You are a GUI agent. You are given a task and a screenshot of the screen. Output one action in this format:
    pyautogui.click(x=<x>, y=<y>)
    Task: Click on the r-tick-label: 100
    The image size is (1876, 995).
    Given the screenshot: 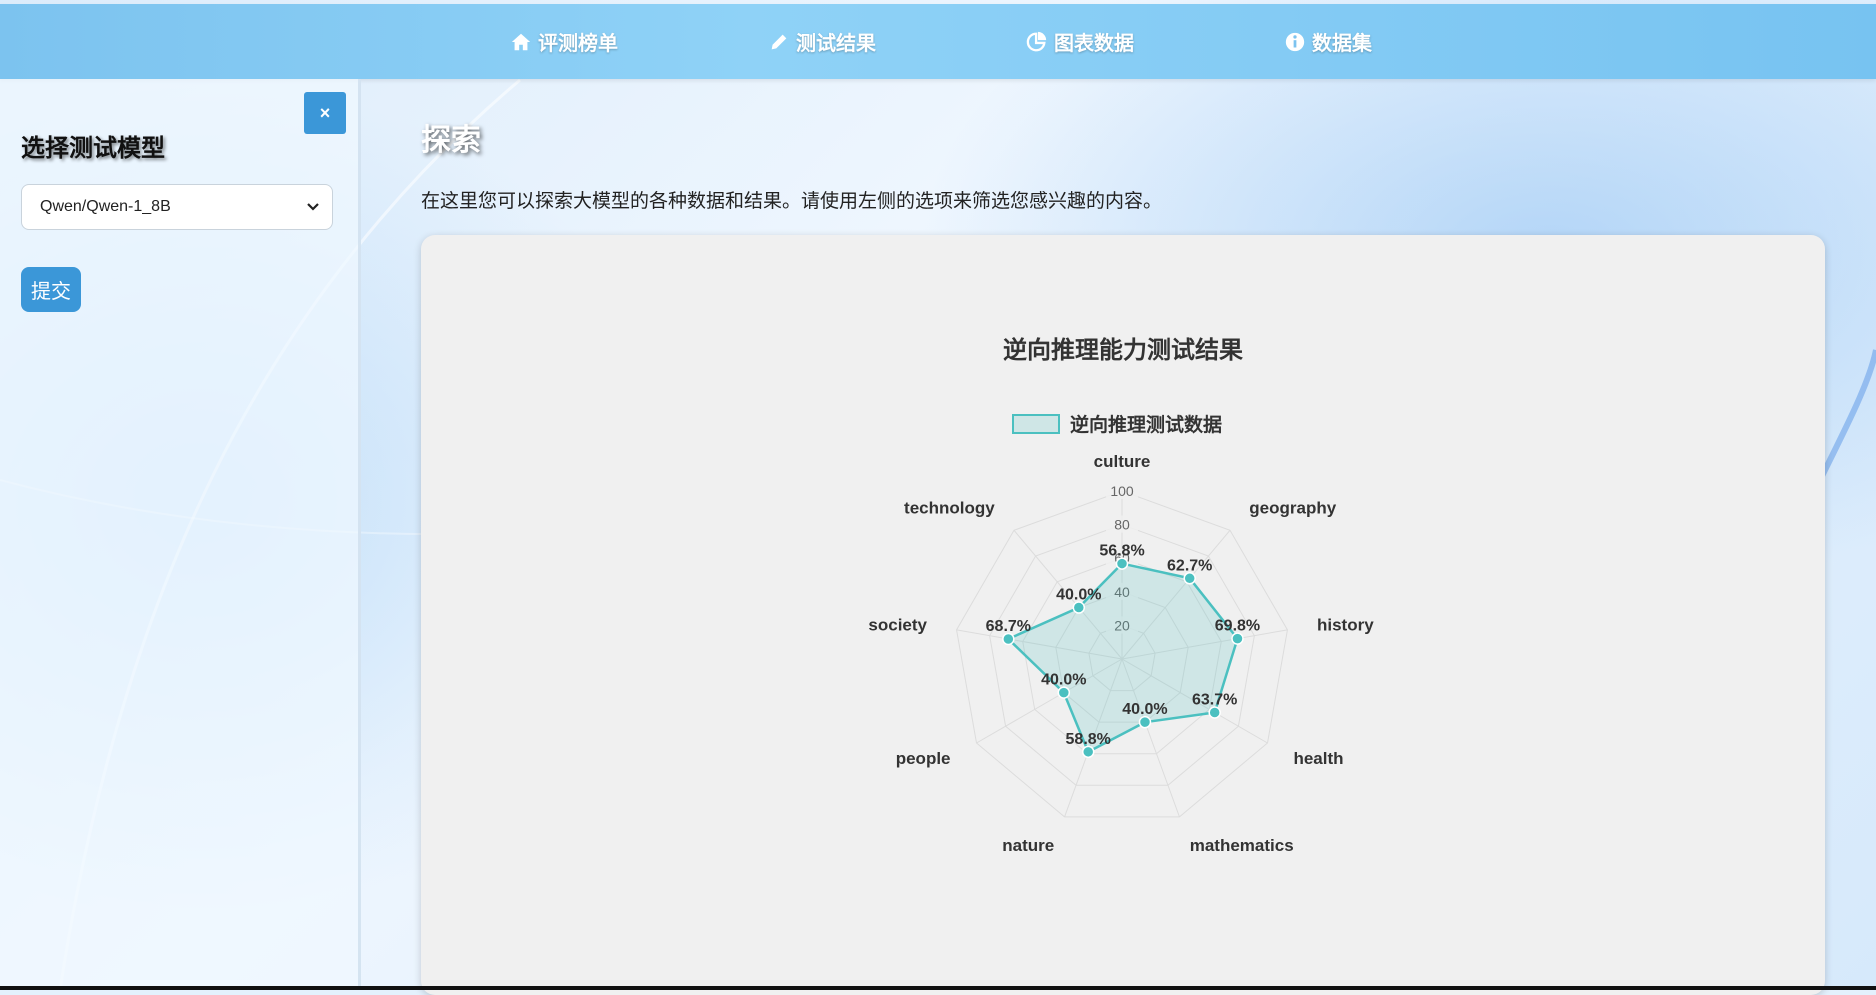 What is the action you would take?
    pyautogui.click(x=1122, y=491)
    